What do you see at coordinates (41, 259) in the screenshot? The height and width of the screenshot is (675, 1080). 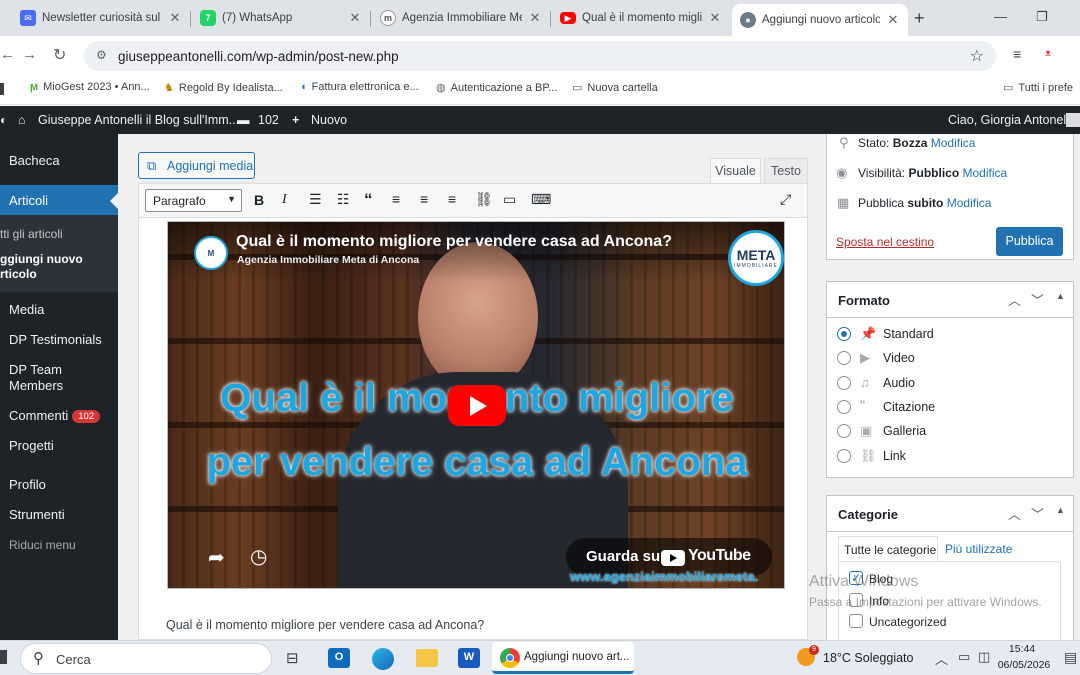 I see `submenu-add-new: ggiungi nuovo` at bounding box center [41, 259].